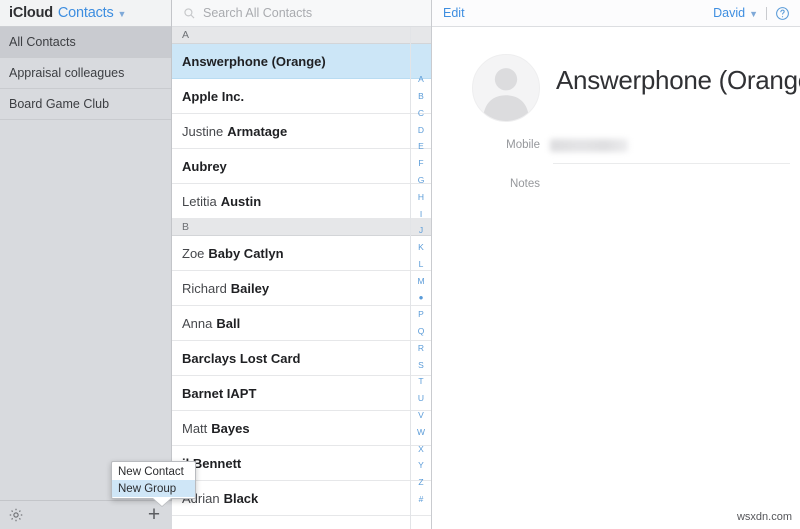 The width and height of the screenshot is (800, 529). I want to click on contact-first-name: Letitia, so click(199, 201).